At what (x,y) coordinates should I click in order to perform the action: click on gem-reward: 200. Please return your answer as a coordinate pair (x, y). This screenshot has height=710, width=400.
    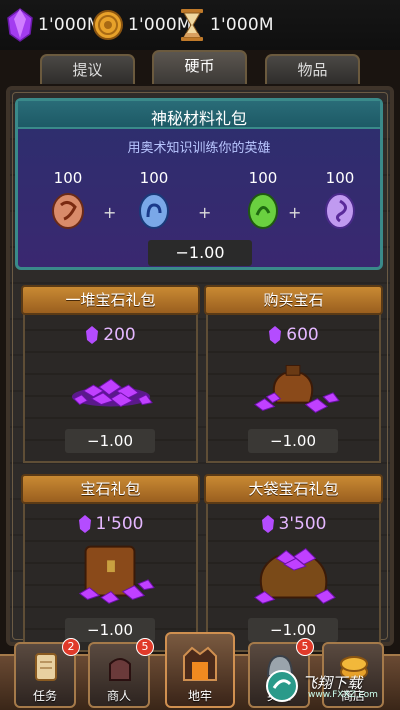
    Looking at the image, I should click on (110, 335).